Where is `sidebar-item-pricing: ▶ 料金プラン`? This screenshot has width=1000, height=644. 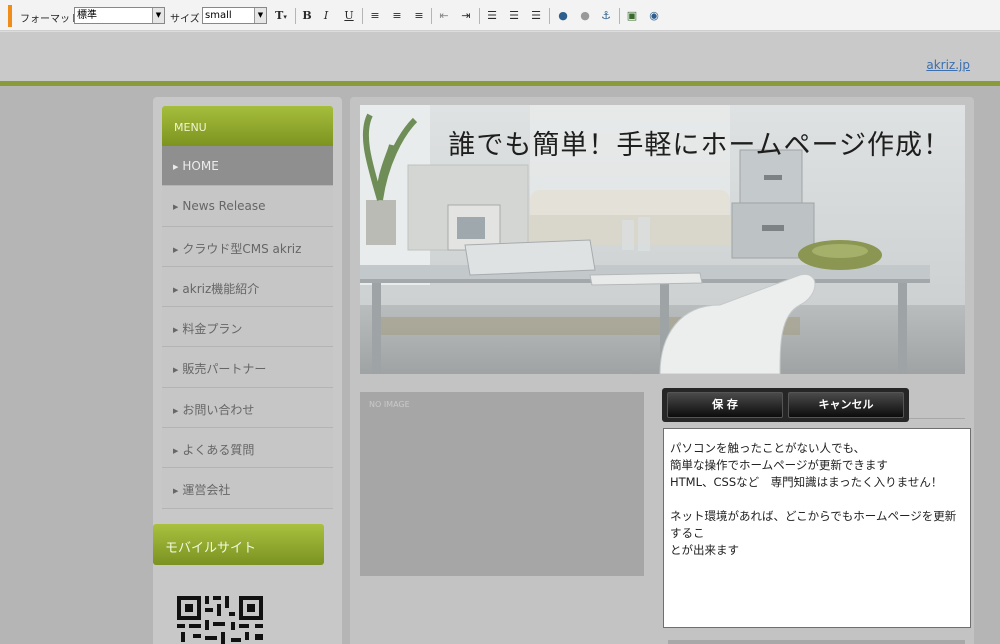
sidebar-item-pricing: ▶ 料金プラン is located at coordinates (247, 327).